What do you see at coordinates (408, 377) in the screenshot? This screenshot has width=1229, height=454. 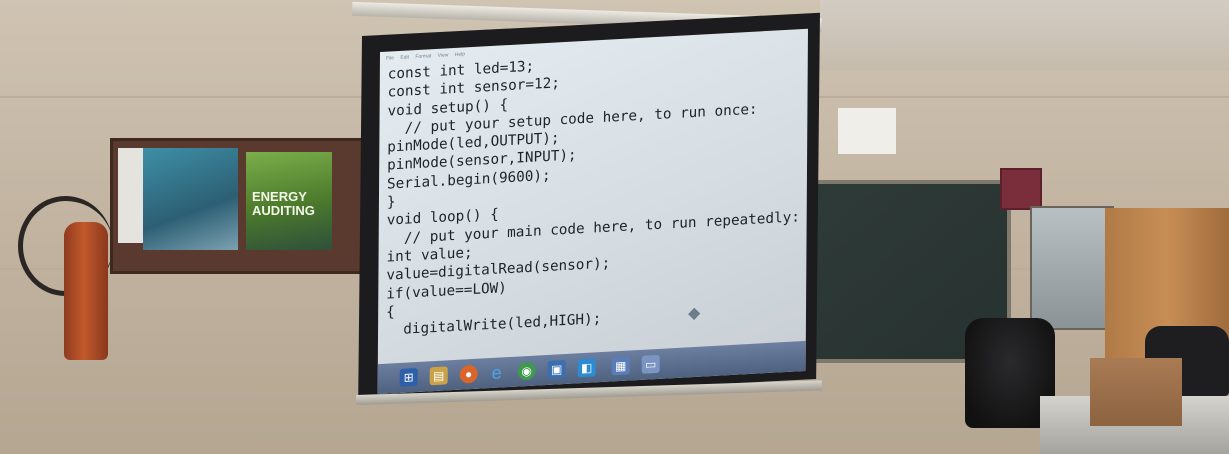 I see `start-icon: ⊞` at bounding box center [408, 377].